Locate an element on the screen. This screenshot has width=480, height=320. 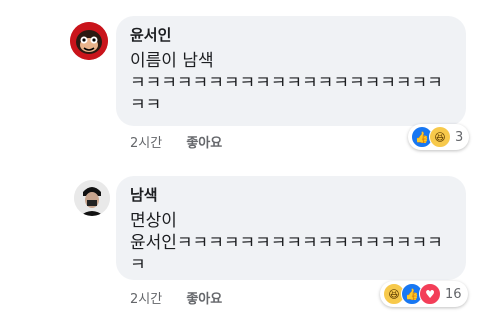
comment-text-line: 윤서인ㅋㅋㅋㅋㅋㅋㅋㅋㅋㅋㅋㅋㅋㅋㅋㅋㅋ is located at coordinates (286, 243).